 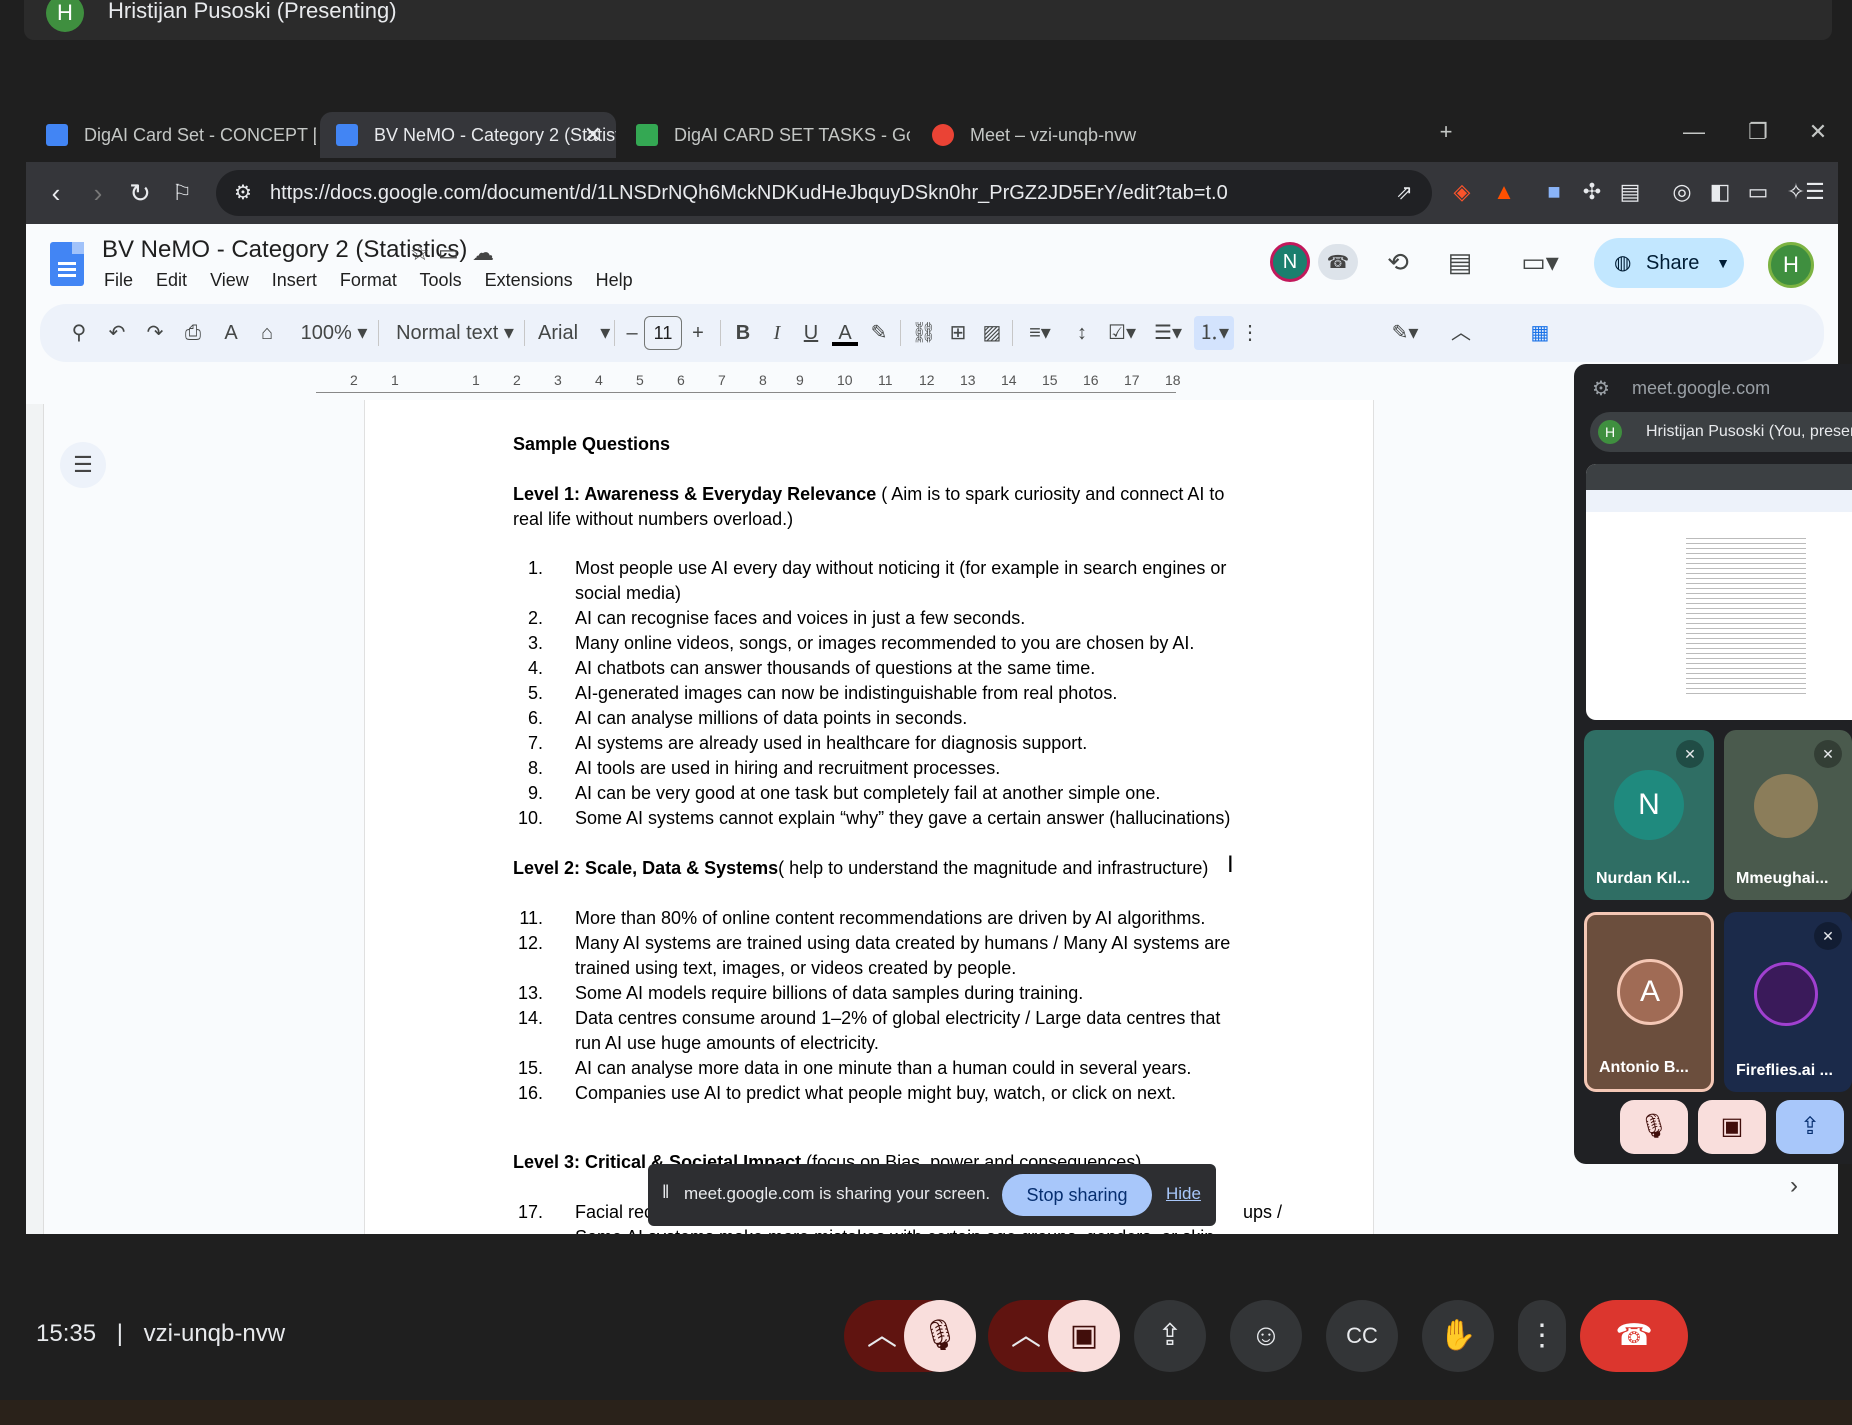 What do you see at coordinates (1540, 262) in the screenshot?
I see `video-call-icon: ▭▾` at bounding box center [1540, 262].